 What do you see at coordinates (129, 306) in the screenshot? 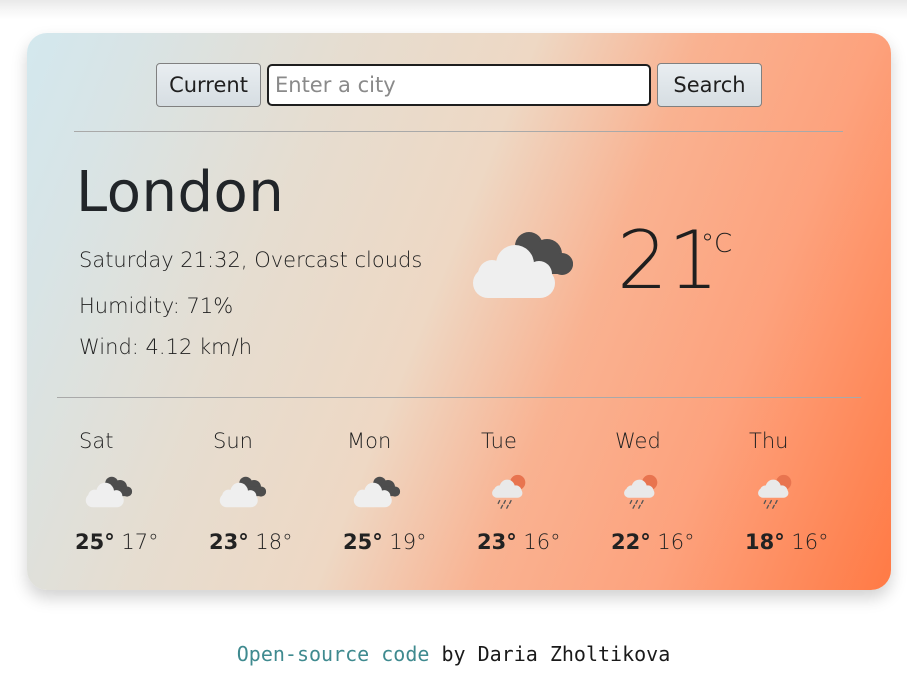
I see `humidity-label: Humidity:` at bounding box center [129, 306].